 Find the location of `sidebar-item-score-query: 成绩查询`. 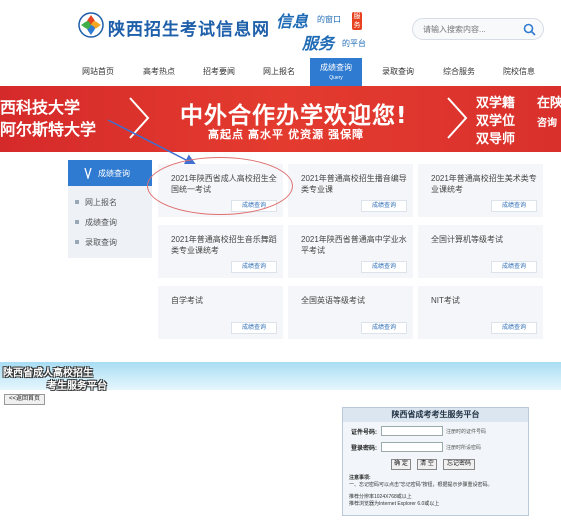

sidebar-item-score-query: 成绩查询 is located at coordinates (96, 222).